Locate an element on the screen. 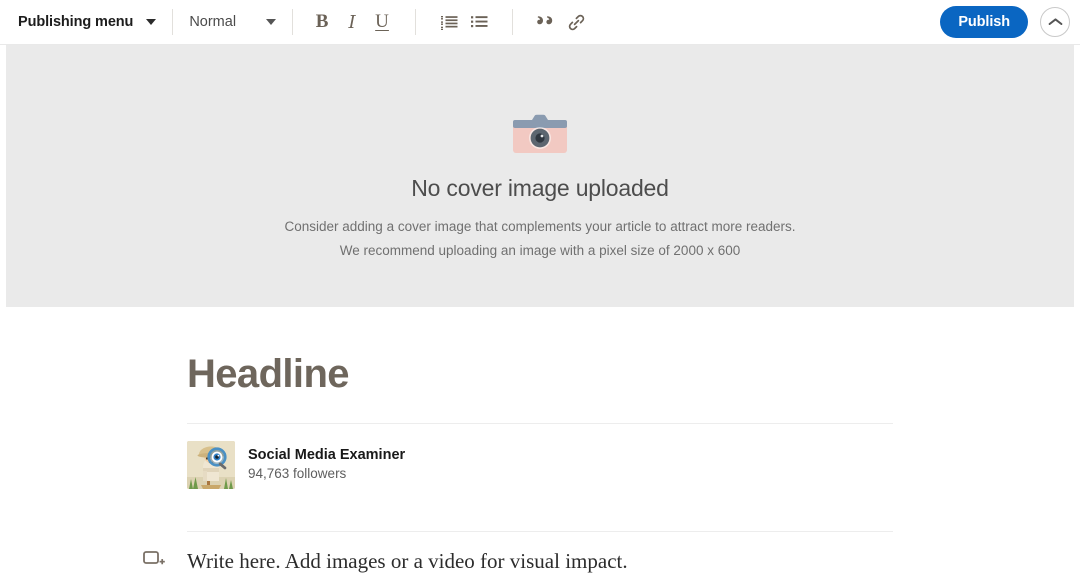  text-style-dropdown: Normal is located at coordinates (232, 22).